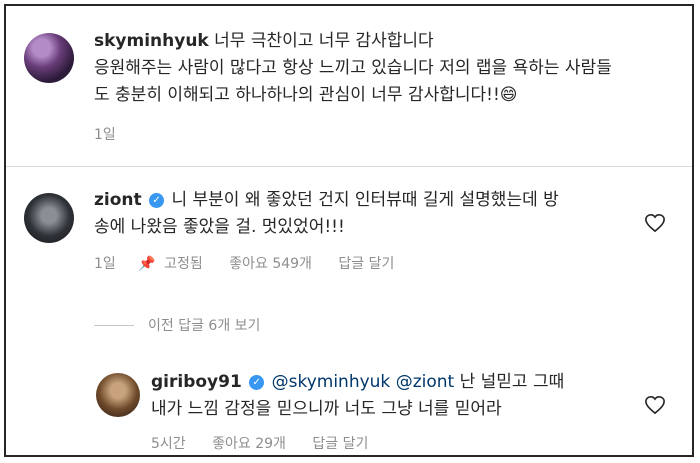 The height and width of the screenshot is (463, 700). Describe the element at coordinates (324, 41) in the screenshot. I see `comment-line: 너무 극찬이고 너무 감사합니다` at that location.